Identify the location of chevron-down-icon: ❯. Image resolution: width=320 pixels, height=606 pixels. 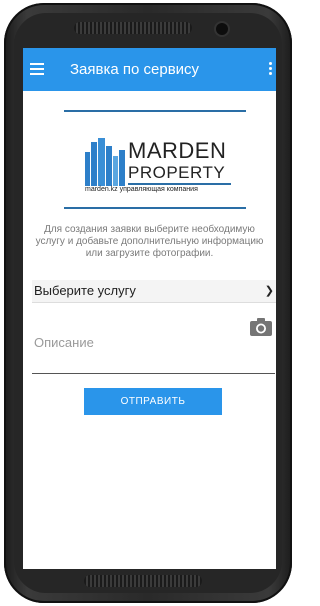
(269, 291).